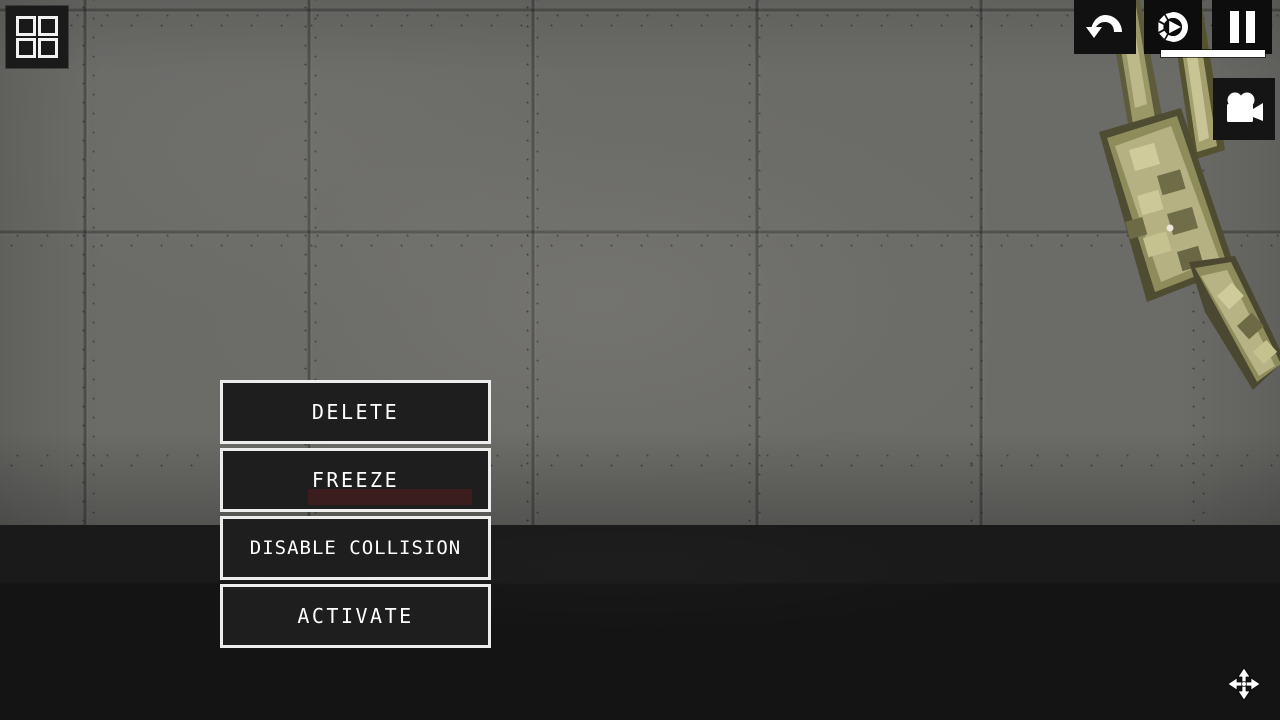  I want to click on undo-arrow-icon, so click(1104, 26).